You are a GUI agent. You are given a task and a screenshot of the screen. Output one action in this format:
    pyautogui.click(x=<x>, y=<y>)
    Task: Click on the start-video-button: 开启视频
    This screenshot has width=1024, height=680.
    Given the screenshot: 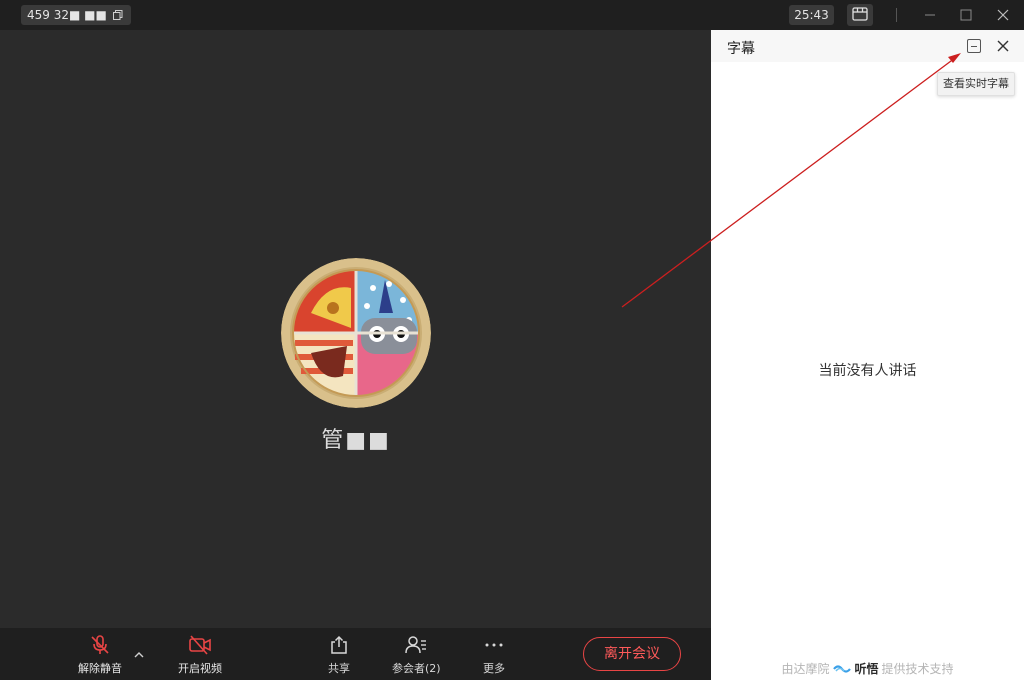 What is the action you would take?
    pyautogui.click(x=200, y=654)
    